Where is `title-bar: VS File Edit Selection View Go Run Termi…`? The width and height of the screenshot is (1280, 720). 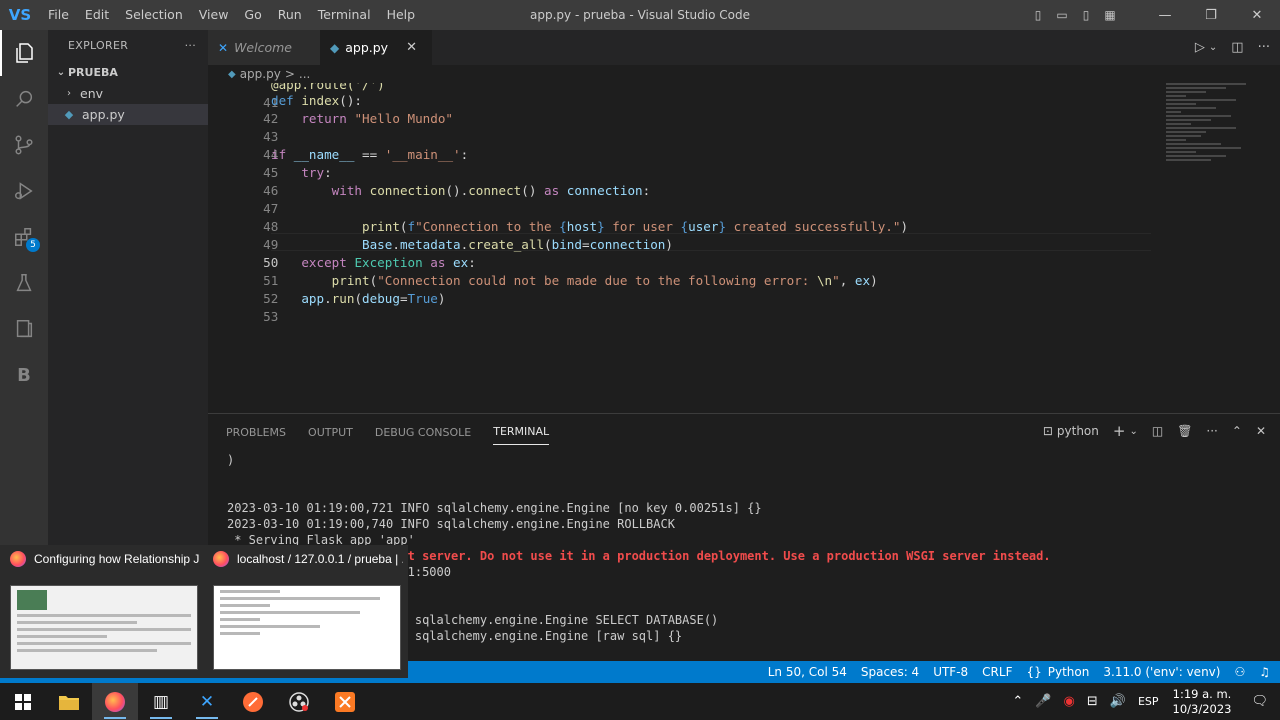
title-bar: VS File Edit Selection View Go Run Termi… is located at coordinates (640, 15).